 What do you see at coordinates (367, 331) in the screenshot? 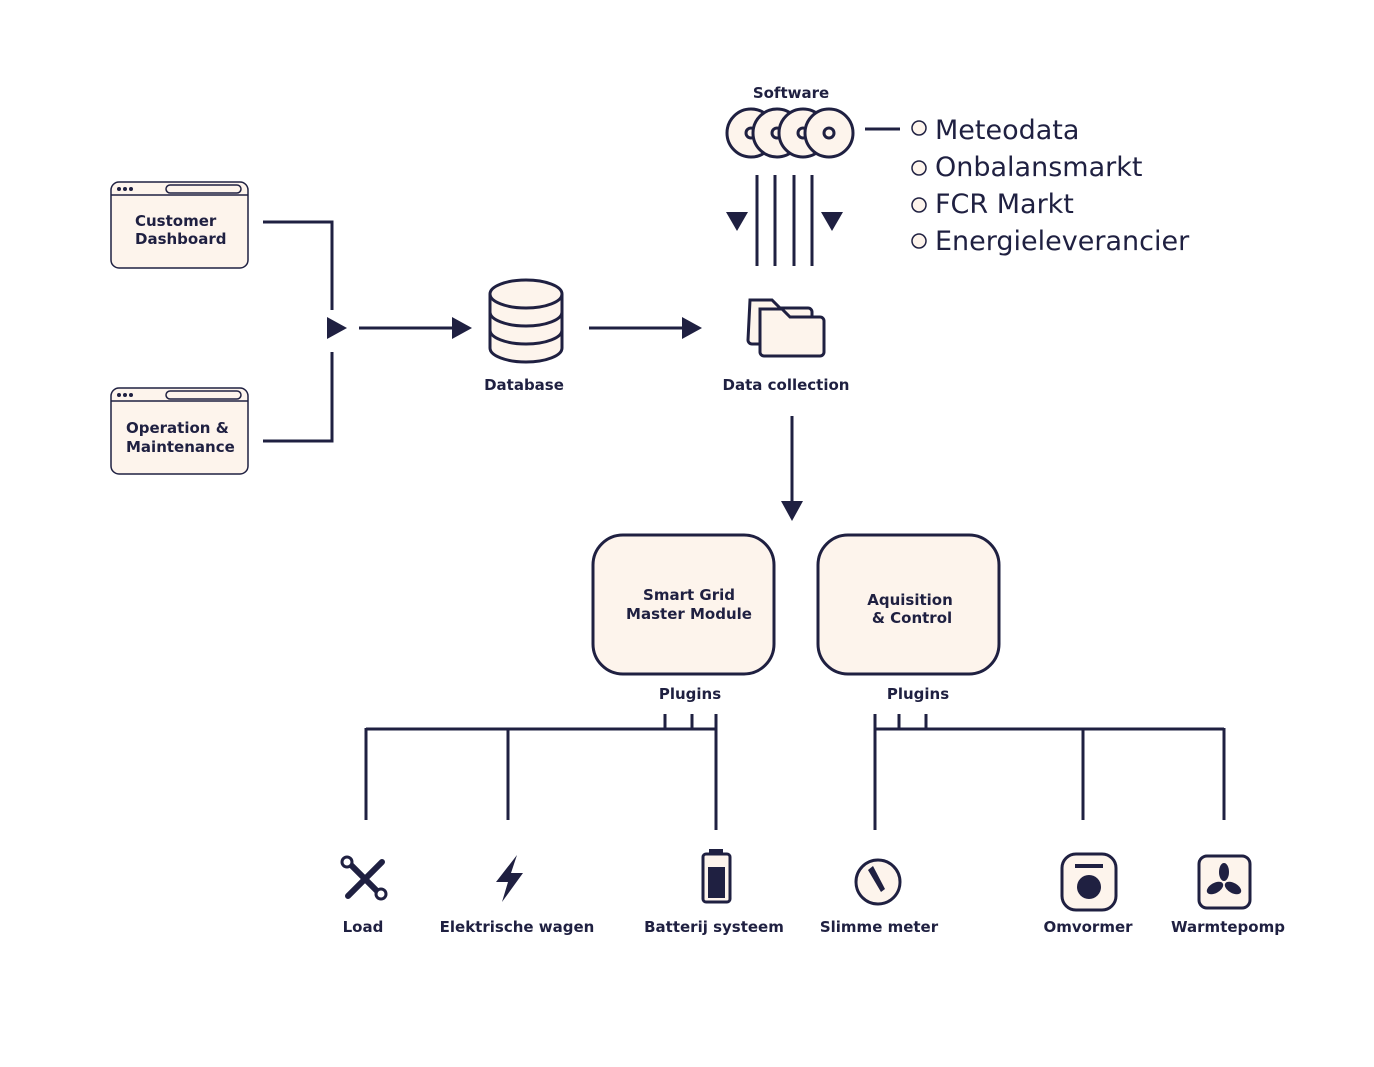
I see `connector-apps-to-database` at bounding box center [367, 331].